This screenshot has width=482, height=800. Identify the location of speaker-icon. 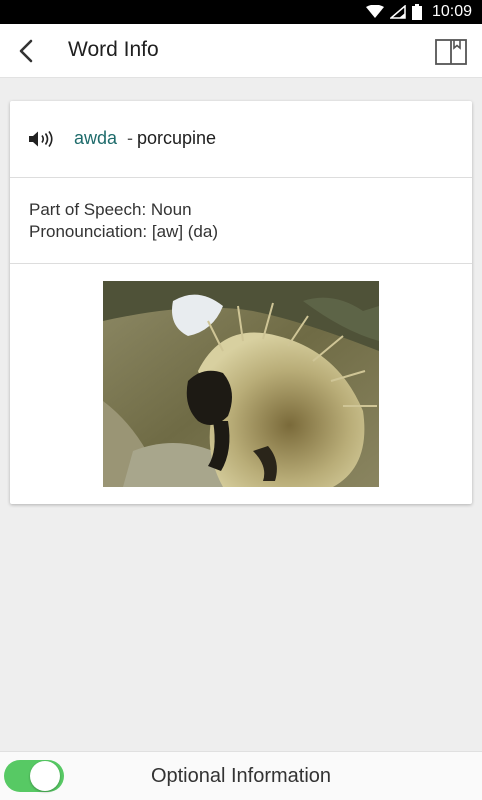
(41, 139).